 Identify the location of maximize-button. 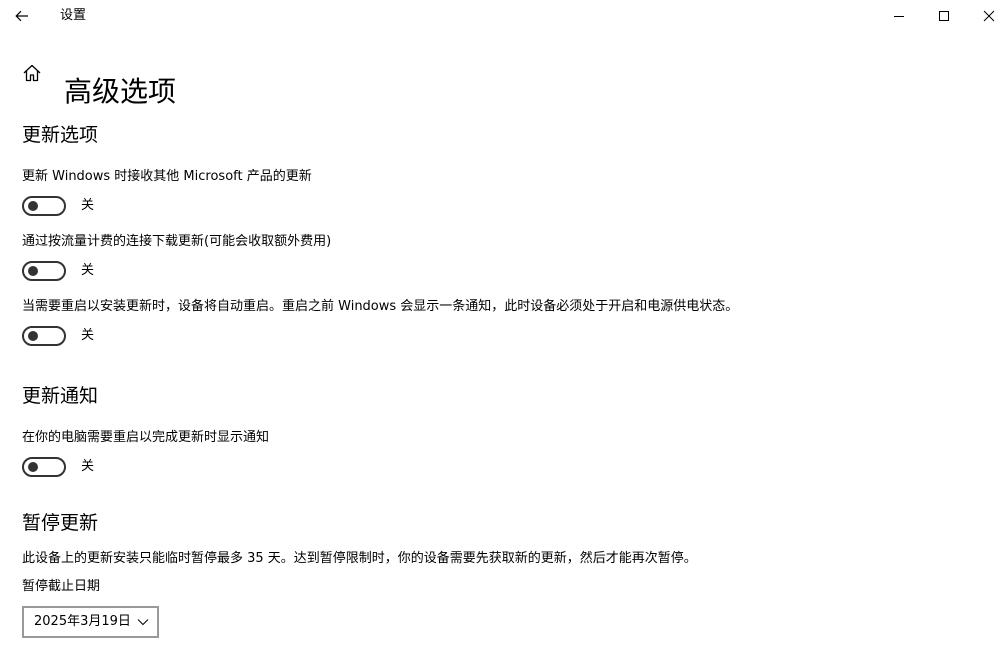
(944, 16).